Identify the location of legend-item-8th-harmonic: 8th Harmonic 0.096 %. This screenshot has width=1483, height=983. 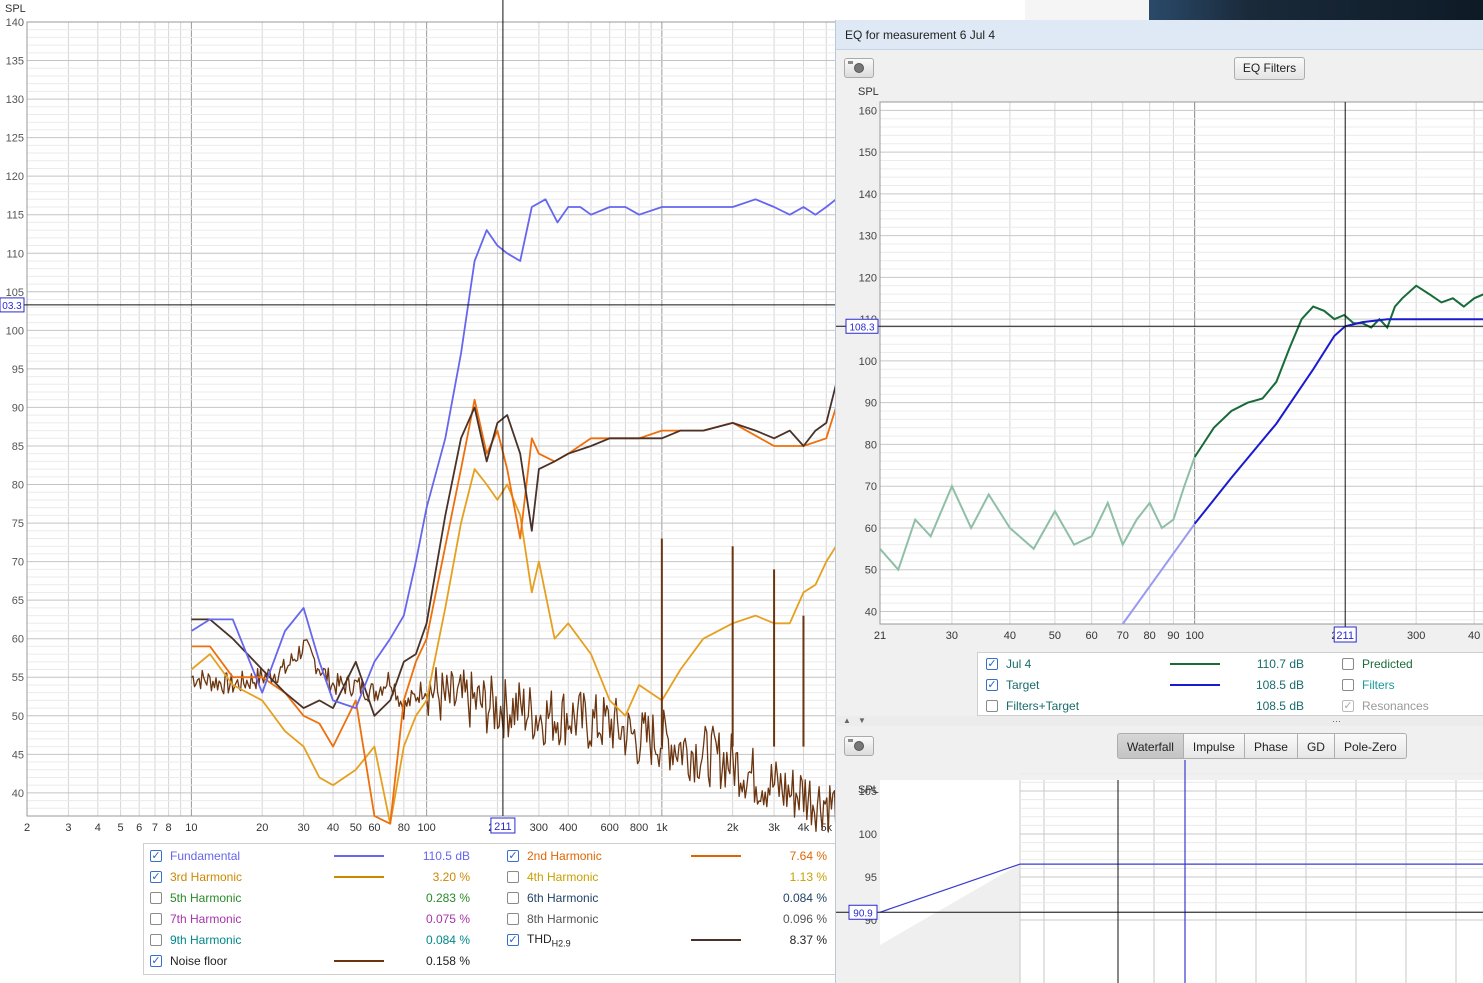
(672, 919).